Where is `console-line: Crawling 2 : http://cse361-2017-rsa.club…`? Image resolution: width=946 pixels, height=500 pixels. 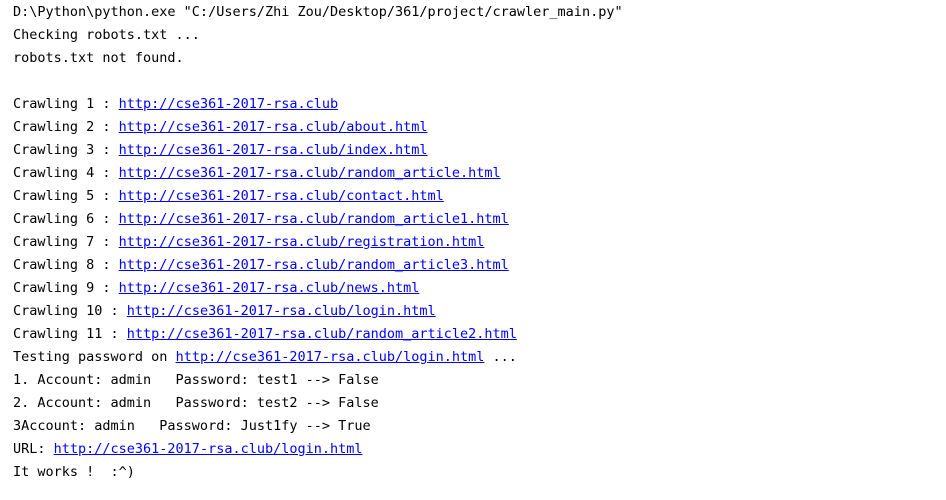
console-line: Crawling 2 : http://cse361-2017-rsa.club… is located at coordinates (479, 127).